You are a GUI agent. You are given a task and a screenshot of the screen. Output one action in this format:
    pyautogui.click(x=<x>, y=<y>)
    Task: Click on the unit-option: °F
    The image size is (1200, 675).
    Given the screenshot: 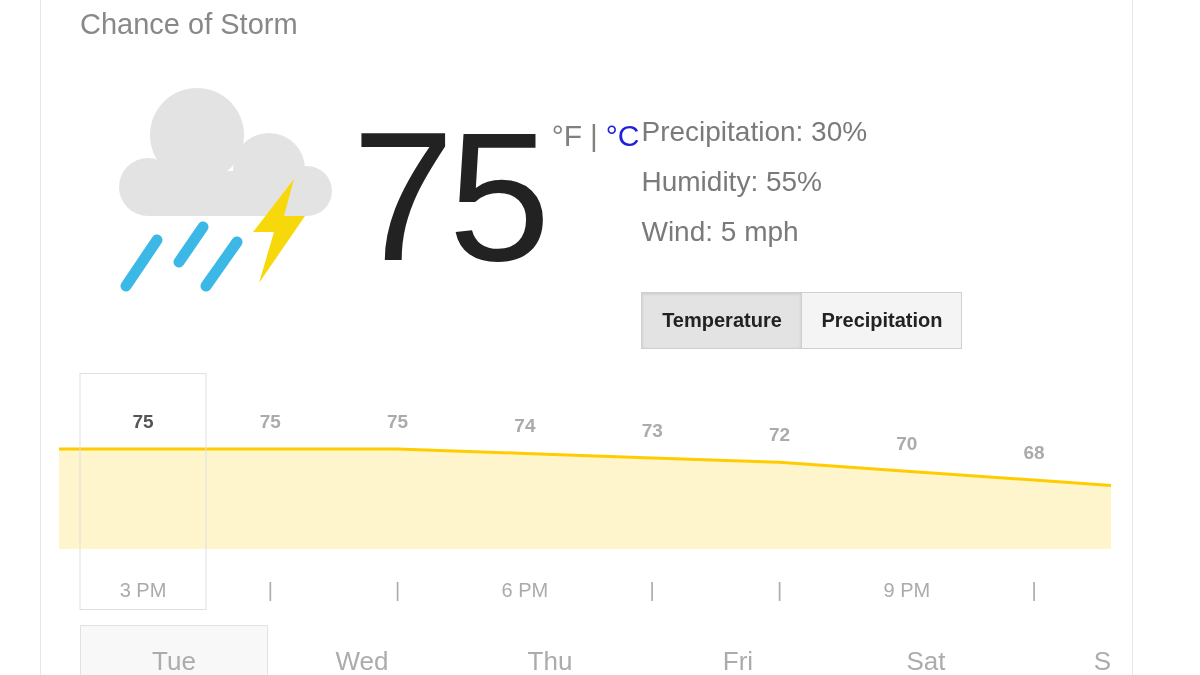 What is the action you would take?
    pyautogui.click(x=566, y=136)
    